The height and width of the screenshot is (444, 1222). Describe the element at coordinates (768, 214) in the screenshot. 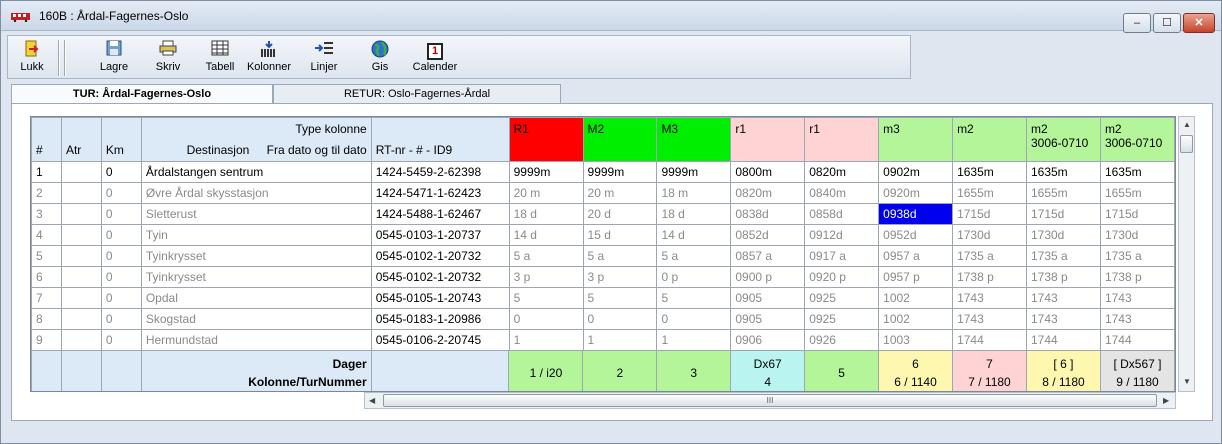

I see `time-cell: 0838d` at that location.